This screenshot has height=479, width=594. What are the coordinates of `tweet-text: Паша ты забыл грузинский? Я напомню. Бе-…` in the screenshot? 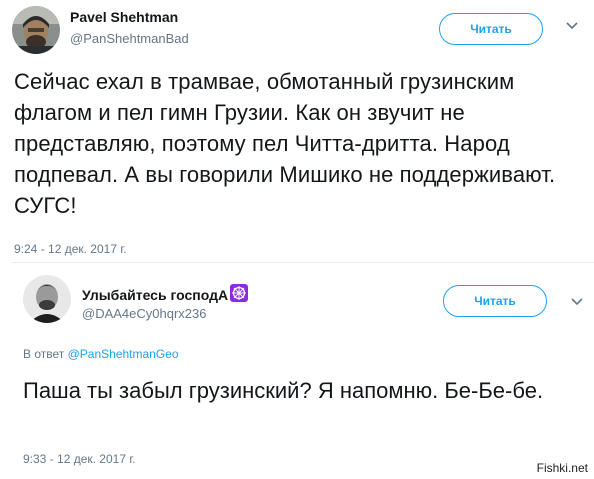 It's located at (283, 390).